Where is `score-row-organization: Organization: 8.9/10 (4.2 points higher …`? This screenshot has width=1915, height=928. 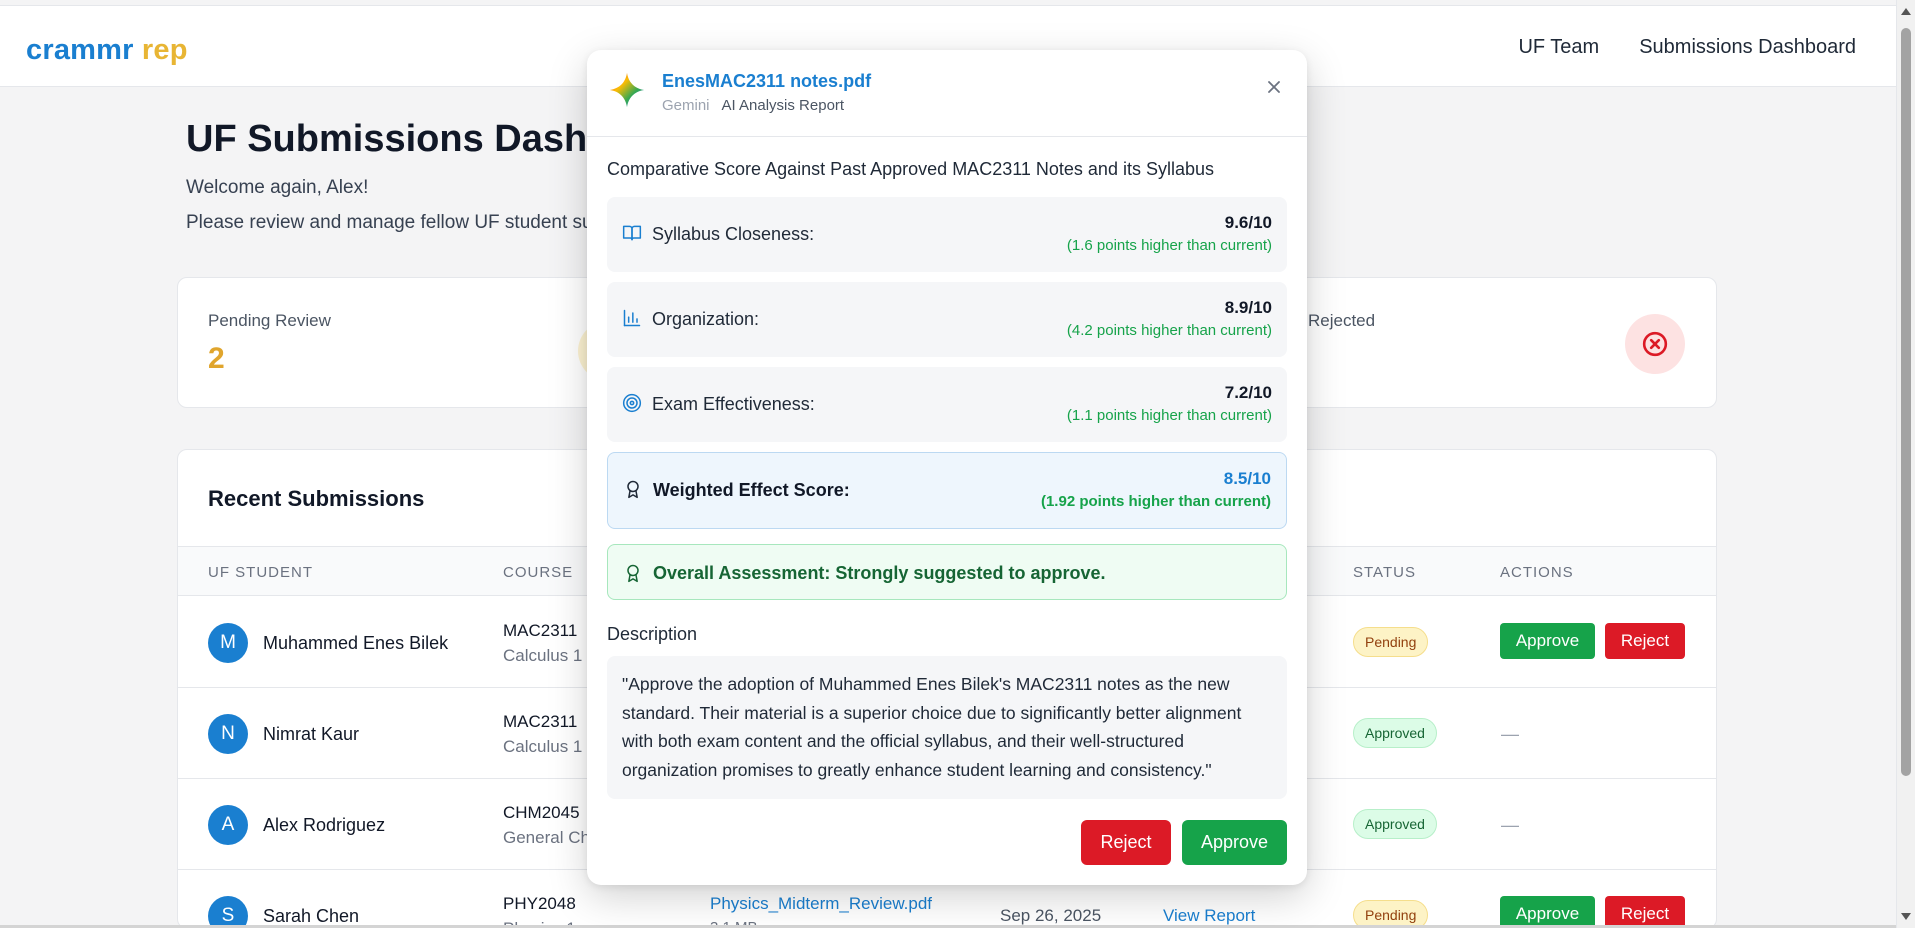 score-row-organization: Organization: 8.9/10 (4.2 points higher … is located at coordinates (947, 319).